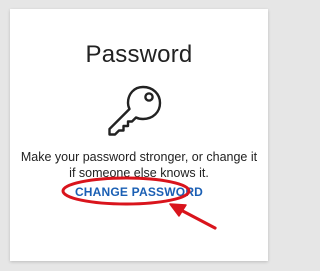 Image resolution: width=320 pixels, height=271 pixels. I want to click on card-title: Password, so click(139, 54).